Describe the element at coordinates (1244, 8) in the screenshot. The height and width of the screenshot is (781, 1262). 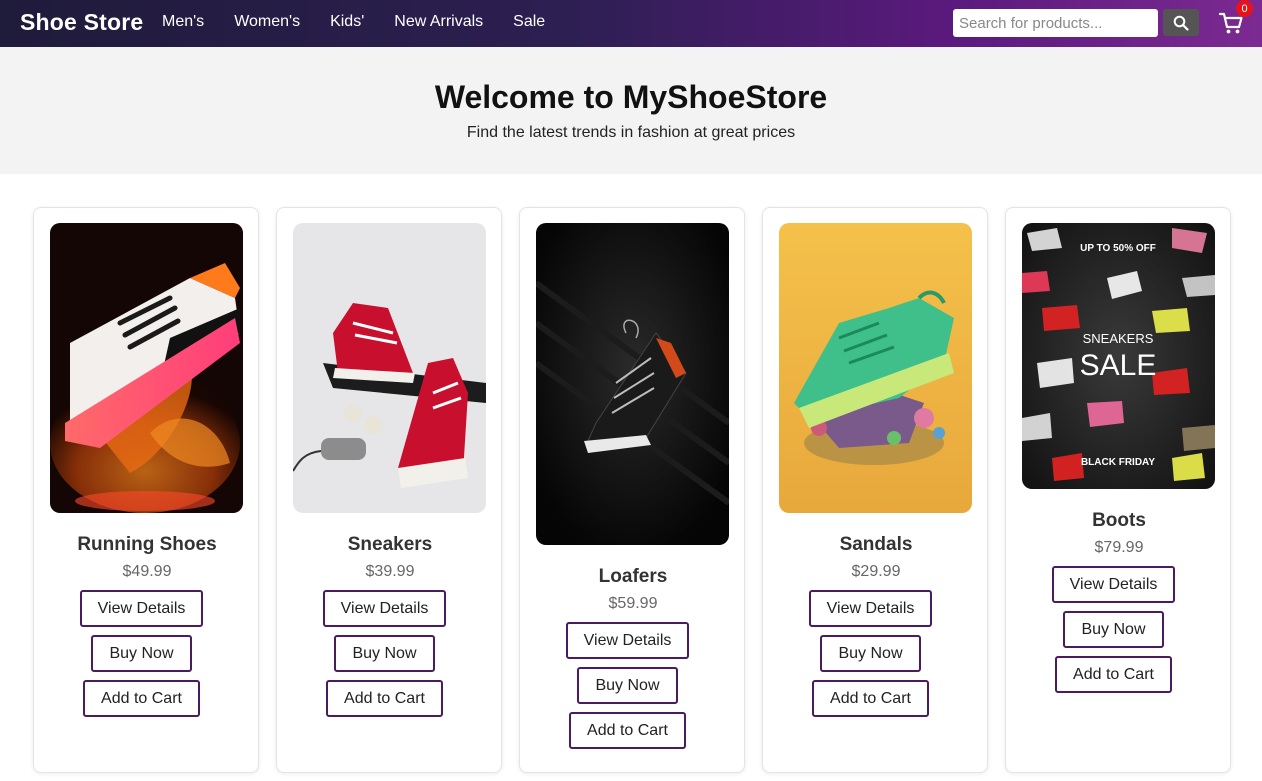
I see `cart-count-badge: 0` at that location.